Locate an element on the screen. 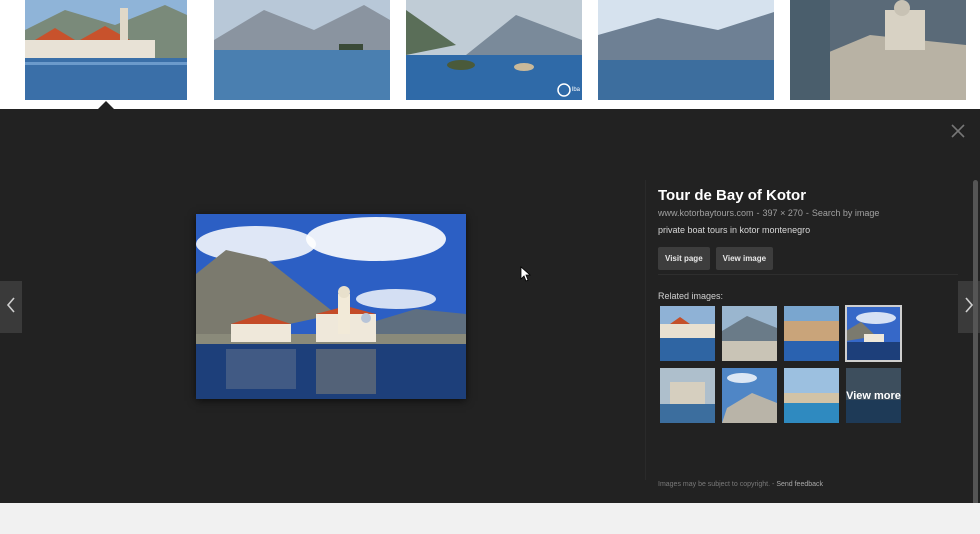  view-more-button: View more is located at coordinates (873, 395).